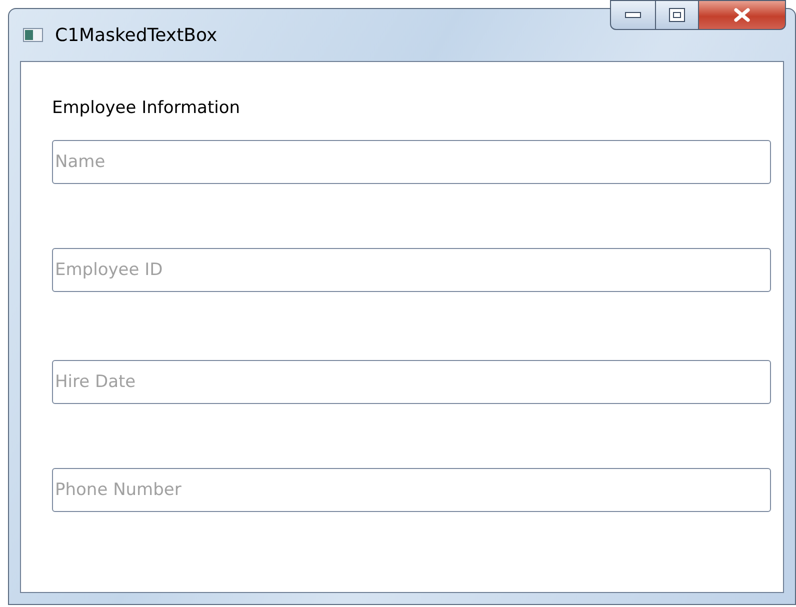  Describe the element at coordinates (411, 490) in the screenshot. I see `input-field: Phone Number` at that location.